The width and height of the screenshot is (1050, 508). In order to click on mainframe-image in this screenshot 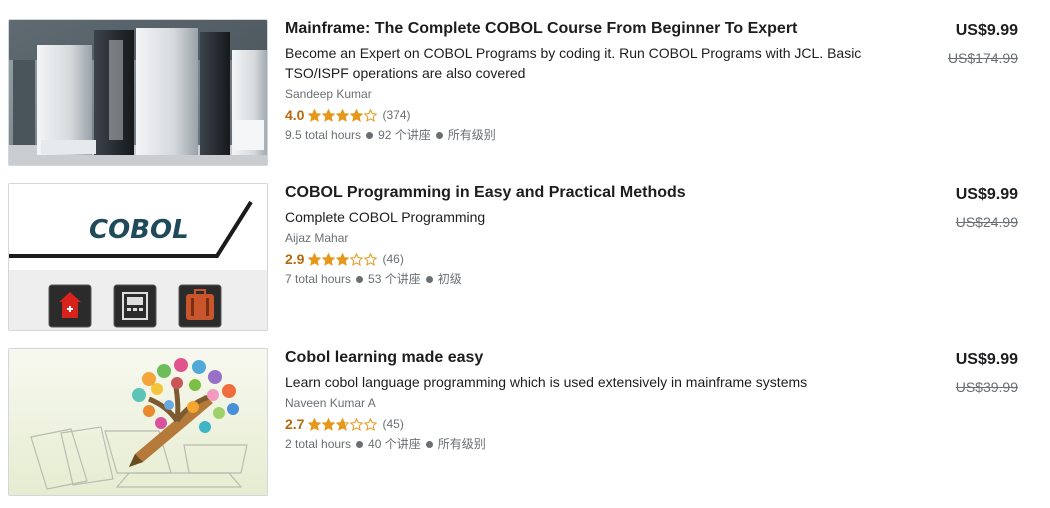, I will do `click(138, 92)`.